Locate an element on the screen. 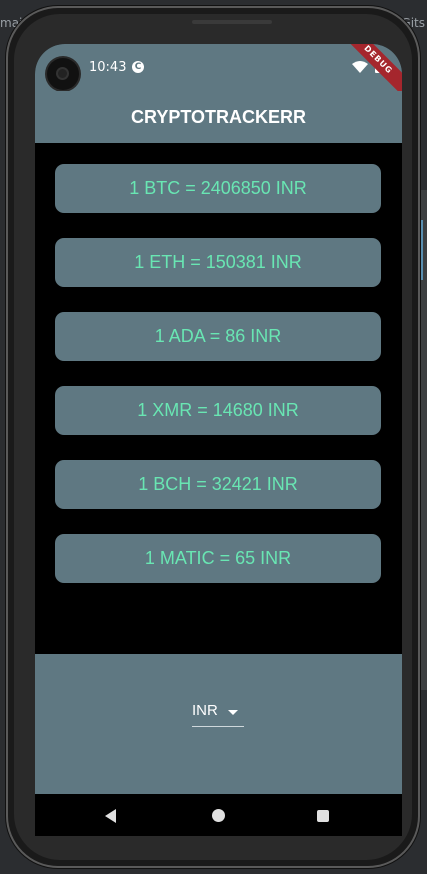  rate-card-eth: 1 ETH = 150381 INR is located at coordinates (218, 262).